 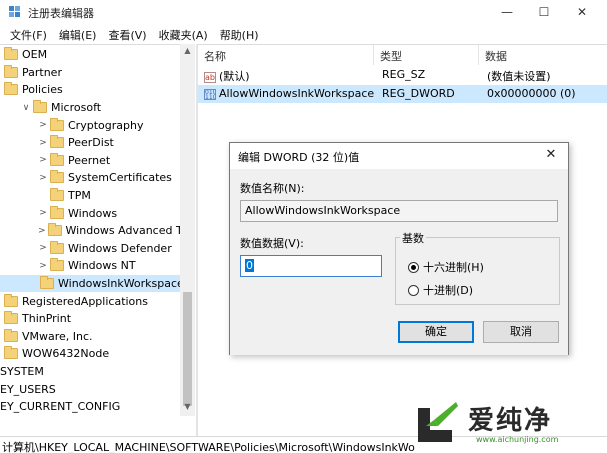 I want to click on tree-item: RegisteredApplications, so click(x=90, y=301).